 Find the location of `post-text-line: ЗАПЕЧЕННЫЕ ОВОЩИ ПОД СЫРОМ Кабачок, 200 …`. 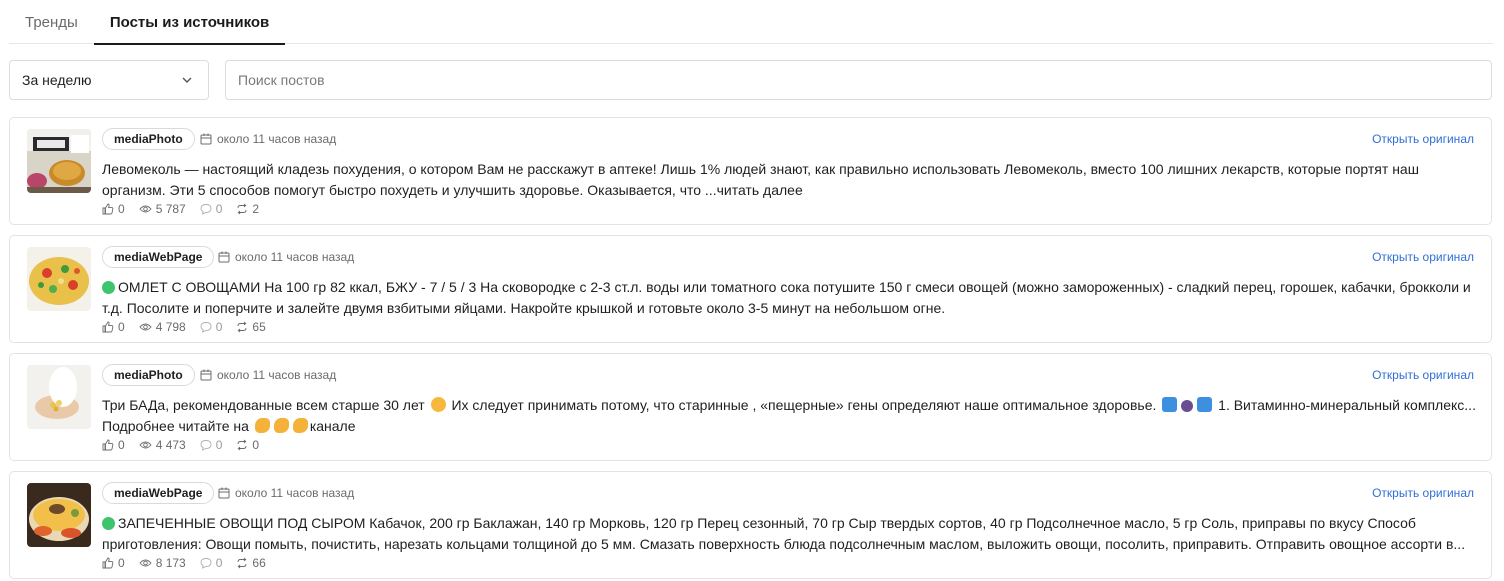

post-text-line: ЗАПЕЧЕННЫЕ ОВОЩИ ПОД СЫРОМ Кабачок, 200 … is located at coordinates (767, 523).